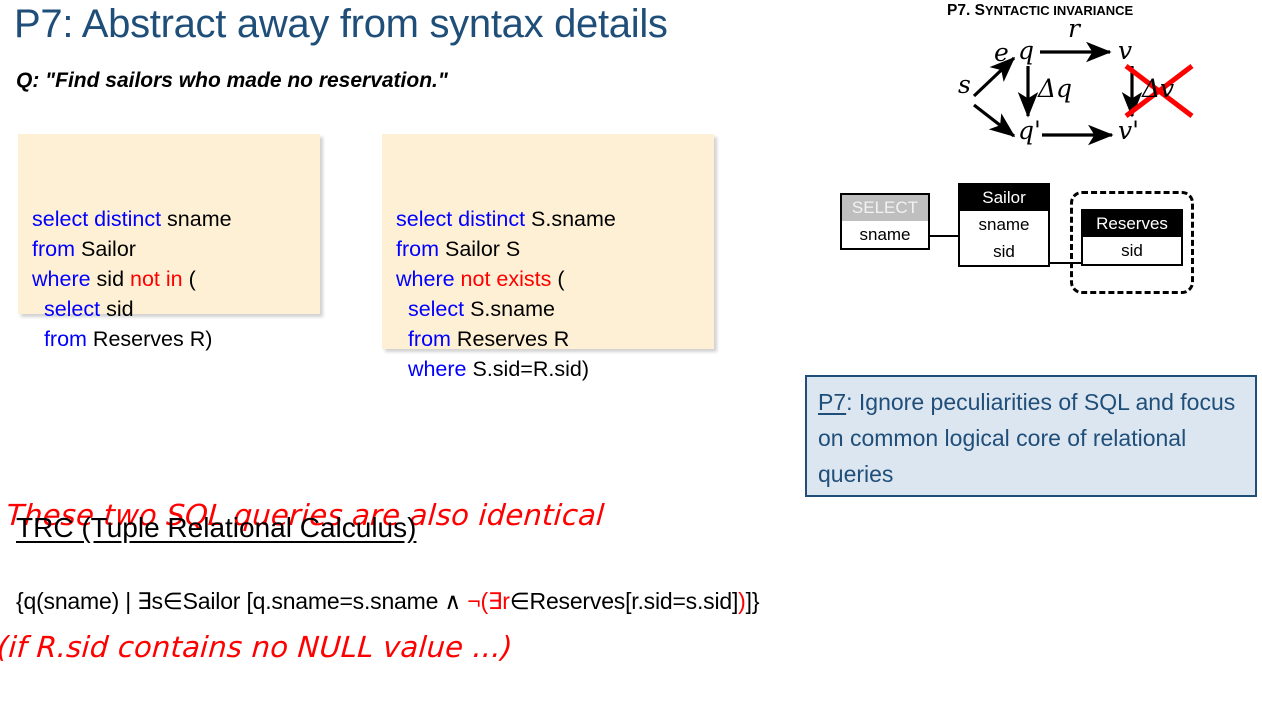 The image size is (1262, 713). Describe the element at coordinates (1055, 88) in the screenshot. I see `diagram-edge-delta-q: Δq` at that location.